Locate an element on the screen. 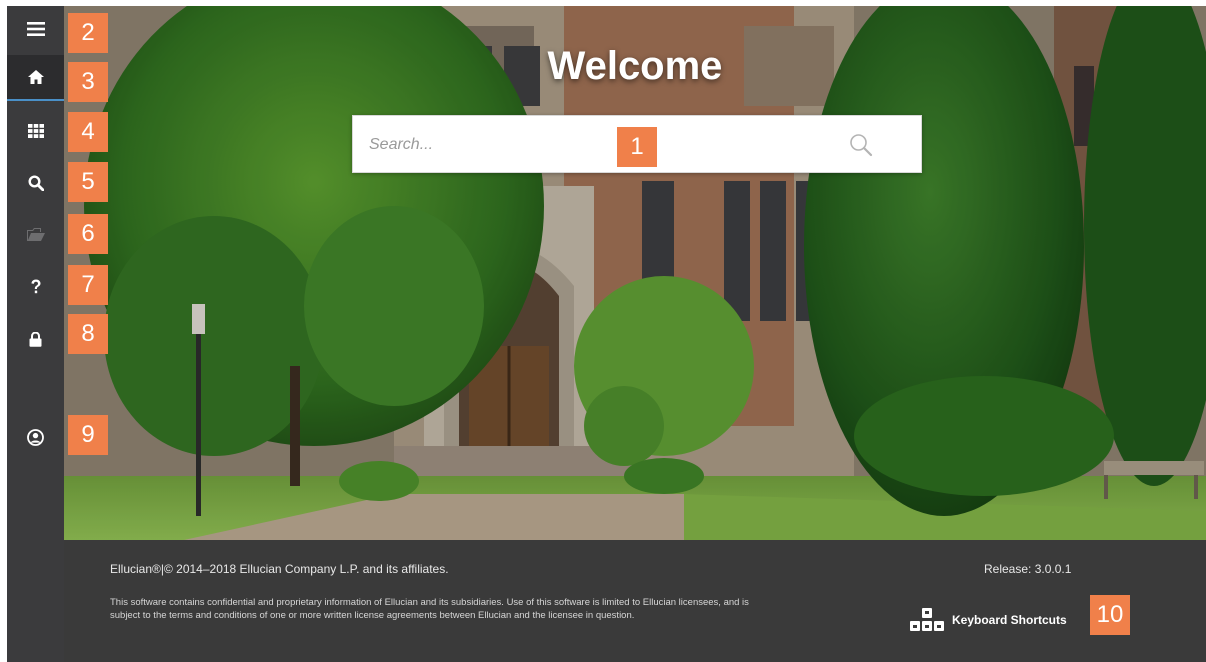  welcome-title: Welcome is located at coordinates (635, 66).